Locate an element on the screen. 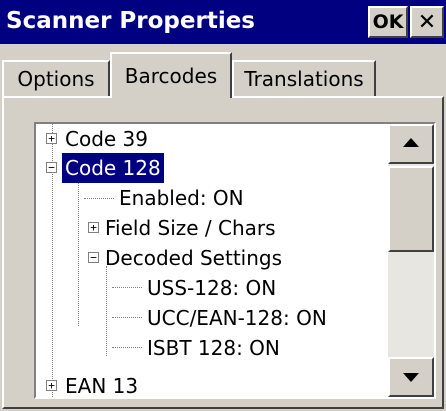 This screenshot has width=446, height=411. tree-item-ucc-ean-128: UCC/EAN-128: ON is located at coordinates (237, 318).